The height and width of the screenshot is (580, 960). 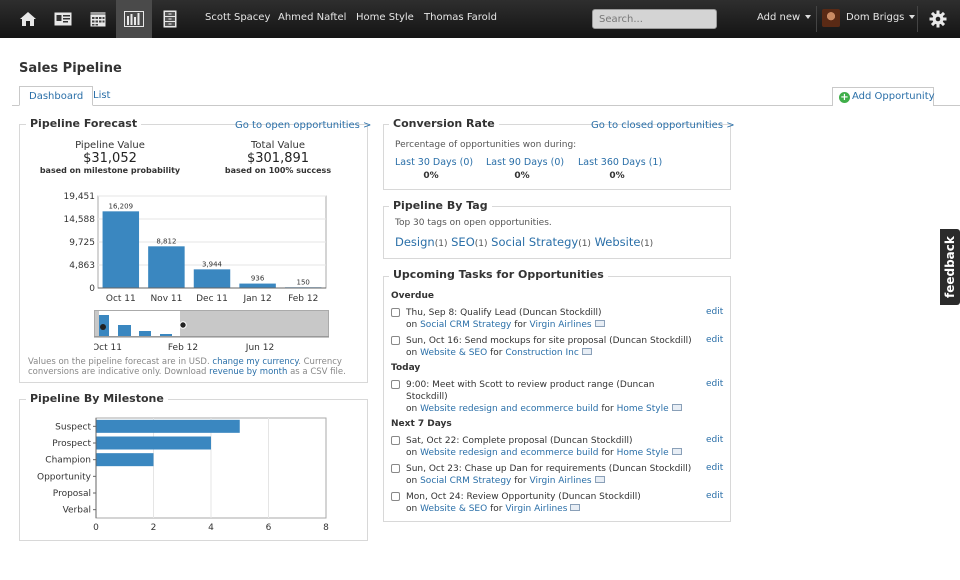 What do you see at coordinates (278, 170) in the screenshot?
I see `total-value-basis: based on 100% success` at bounding box center [278, 170].